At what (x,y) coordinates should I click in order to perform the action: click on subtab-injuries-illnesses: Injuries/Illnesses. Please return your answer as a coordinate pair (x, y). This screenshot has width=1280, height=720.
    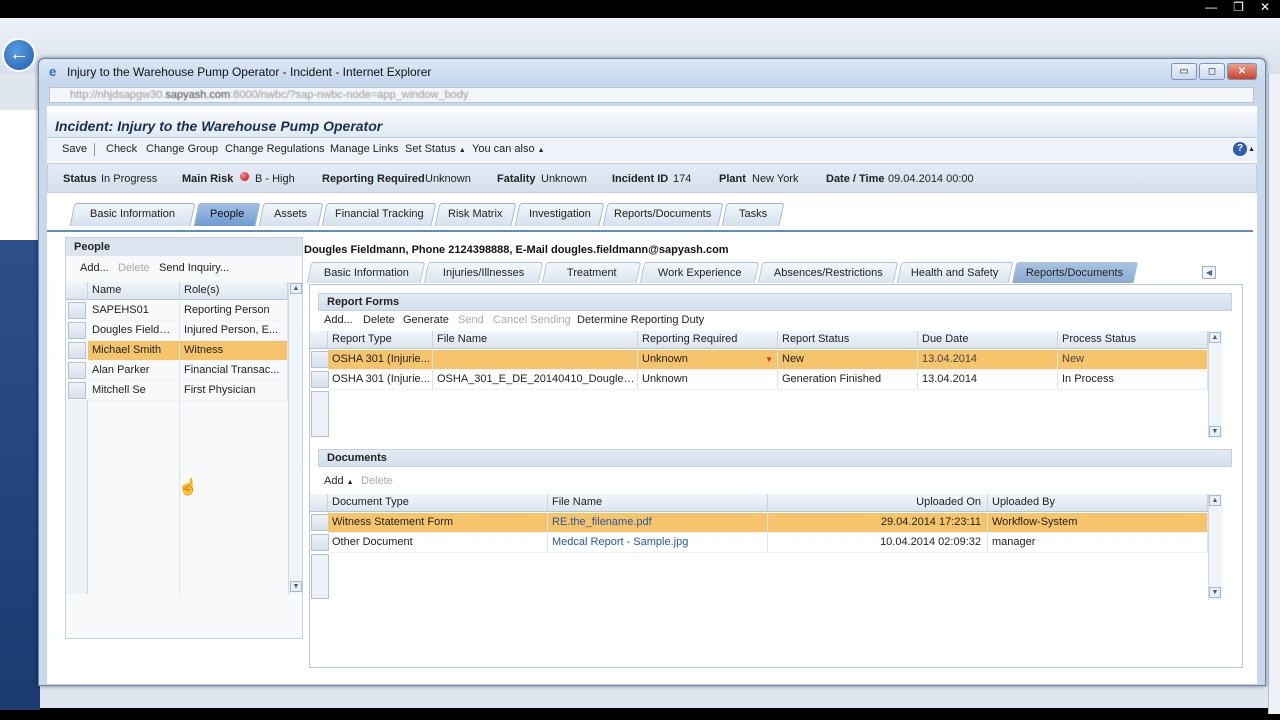
    Looking at the image, I should click on (483, 272).